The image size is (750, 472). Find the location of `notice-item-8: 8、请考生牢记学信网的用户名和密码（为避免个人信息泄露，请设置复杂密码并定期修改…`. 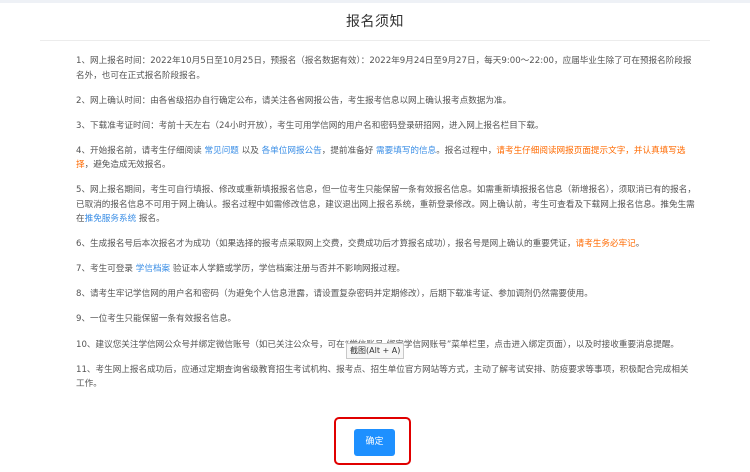

notice-item-8: 8、请考生牢记学信网的用户名和密码（为避免个人信息泄露，请设置复杂密码并定期修改… is located at coordinates (334, 294).